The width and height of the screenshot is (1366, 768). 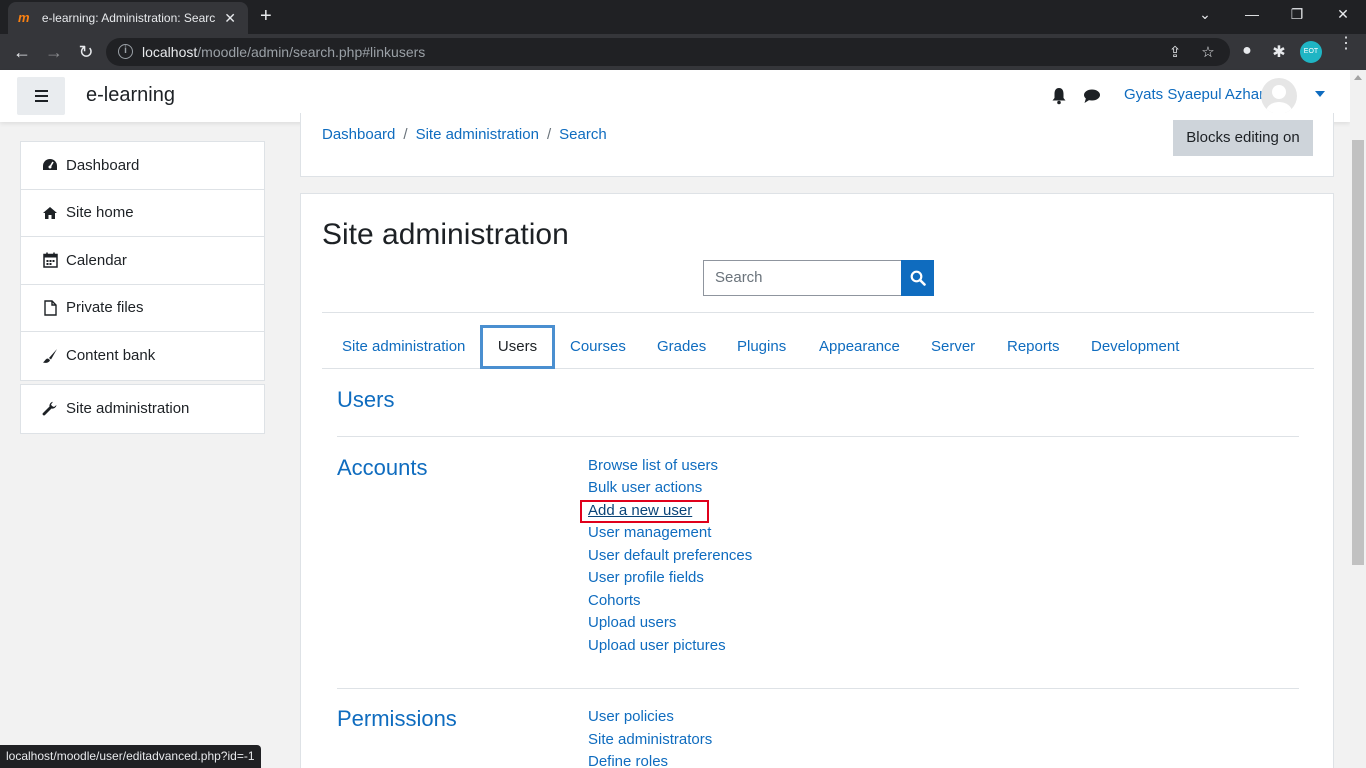 I want to click on dashboard-icon, so click(x=50, y=165).